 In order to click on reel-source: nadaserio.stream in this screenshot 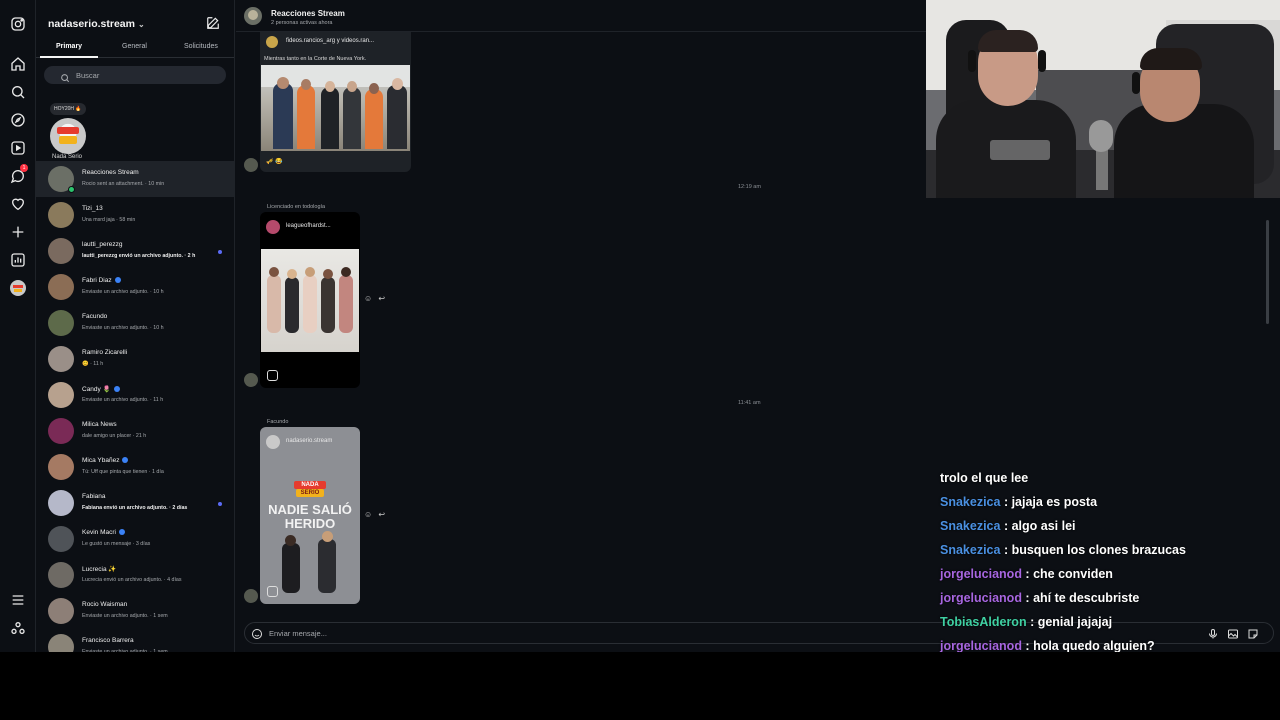, I will do `click(309, 441)`.